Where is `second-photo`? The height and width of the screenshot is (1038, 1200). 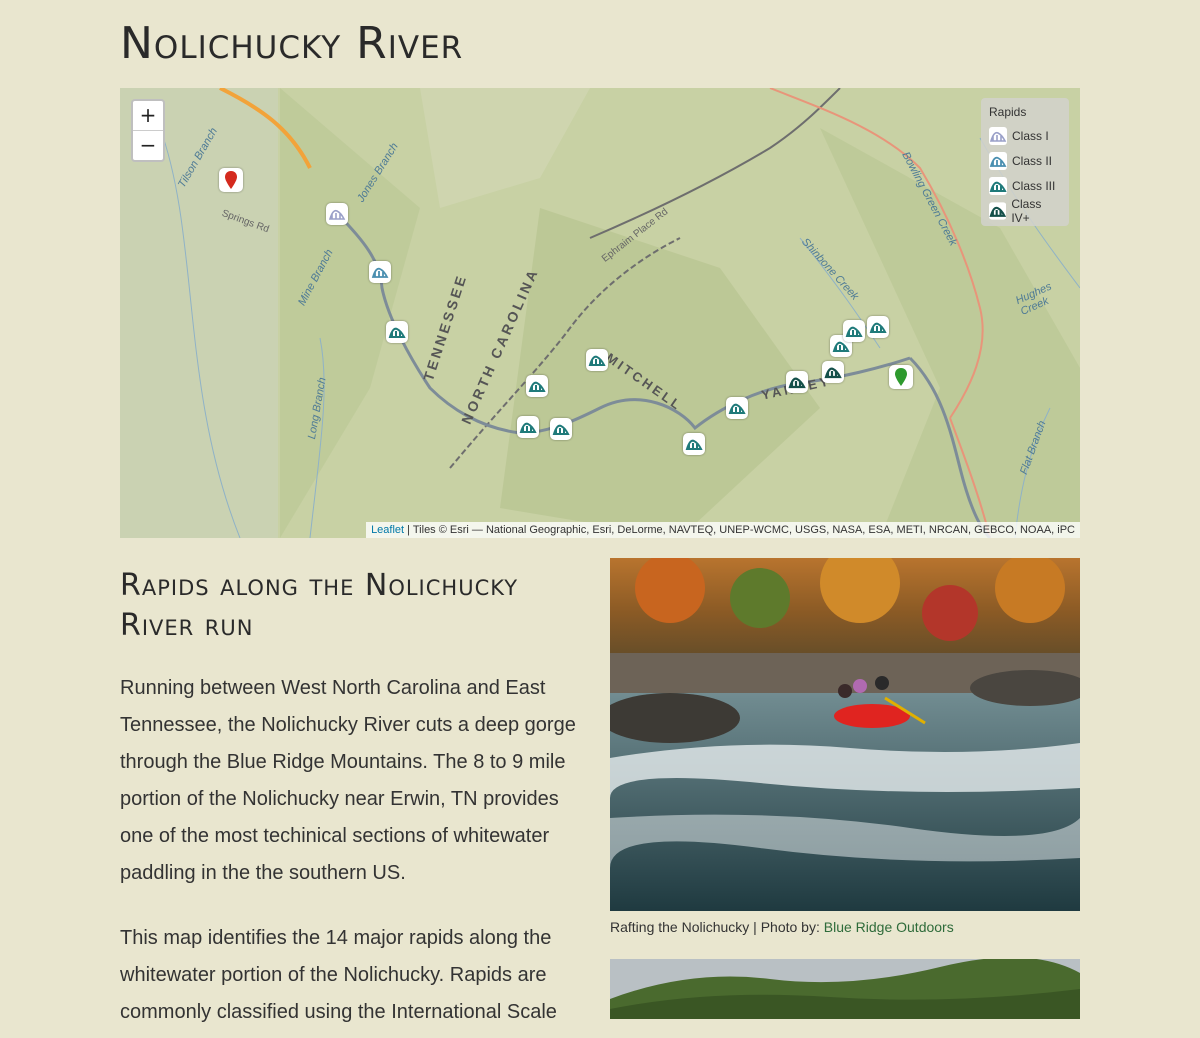 second-photo is located at coordinates (845, 989).